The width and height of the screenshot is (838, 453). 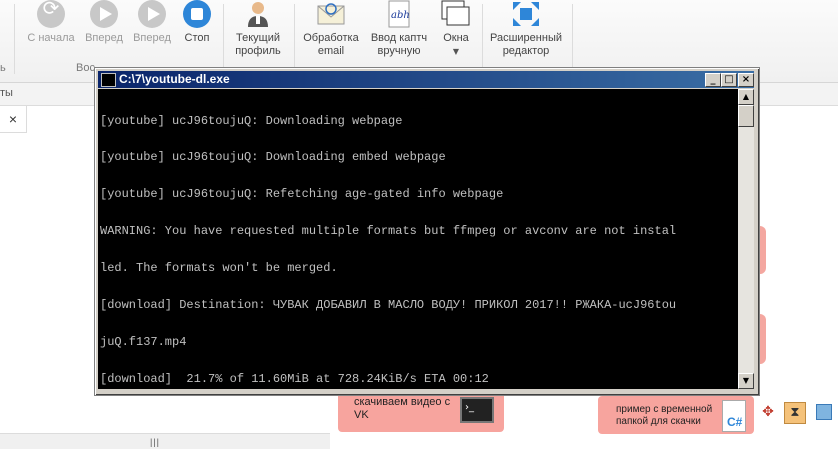 What do you see at coordinates (795, 413) in the screenshot?
I see `hourglass-icon: ⧗` at bounding box center [795, 413].